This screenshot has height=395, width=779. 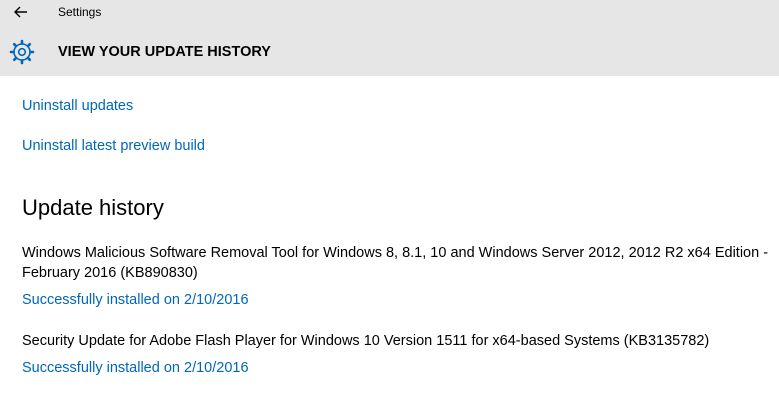 I want to click on back-arrow-icon, so click(x=20, y=12).